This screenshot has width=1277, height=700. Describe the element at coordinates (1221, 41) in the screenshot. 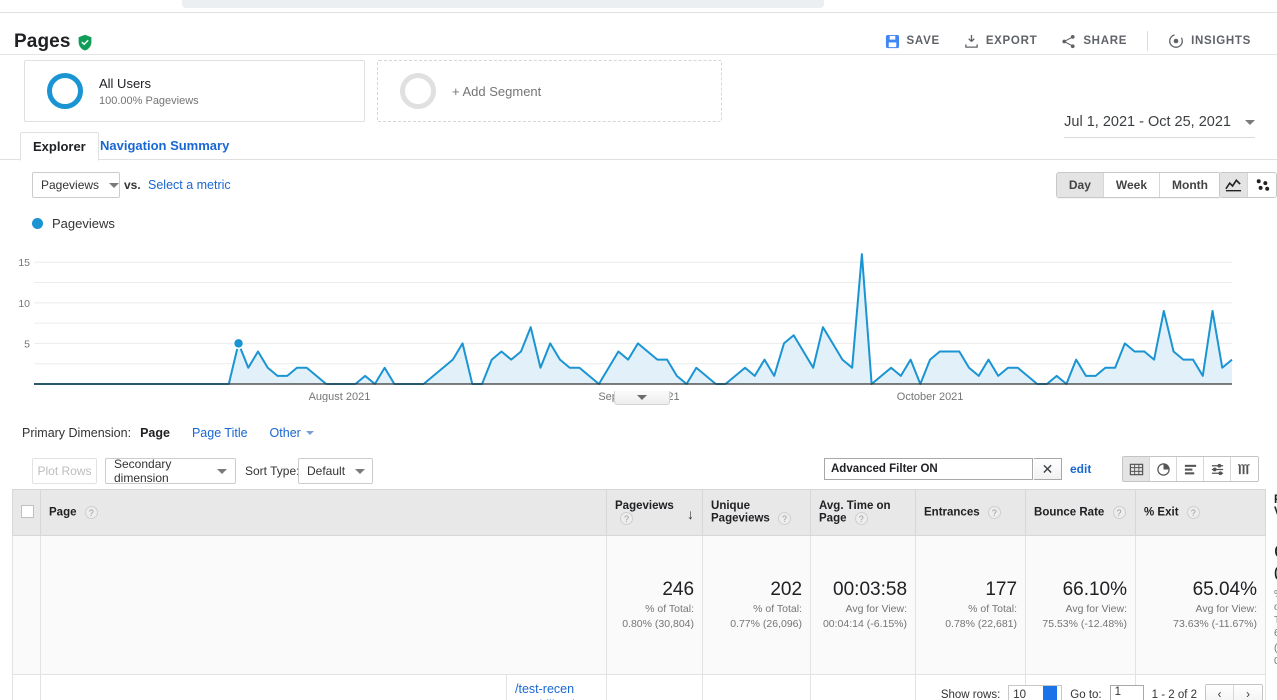

I see `insights-label: INSIGHTS` at that location.